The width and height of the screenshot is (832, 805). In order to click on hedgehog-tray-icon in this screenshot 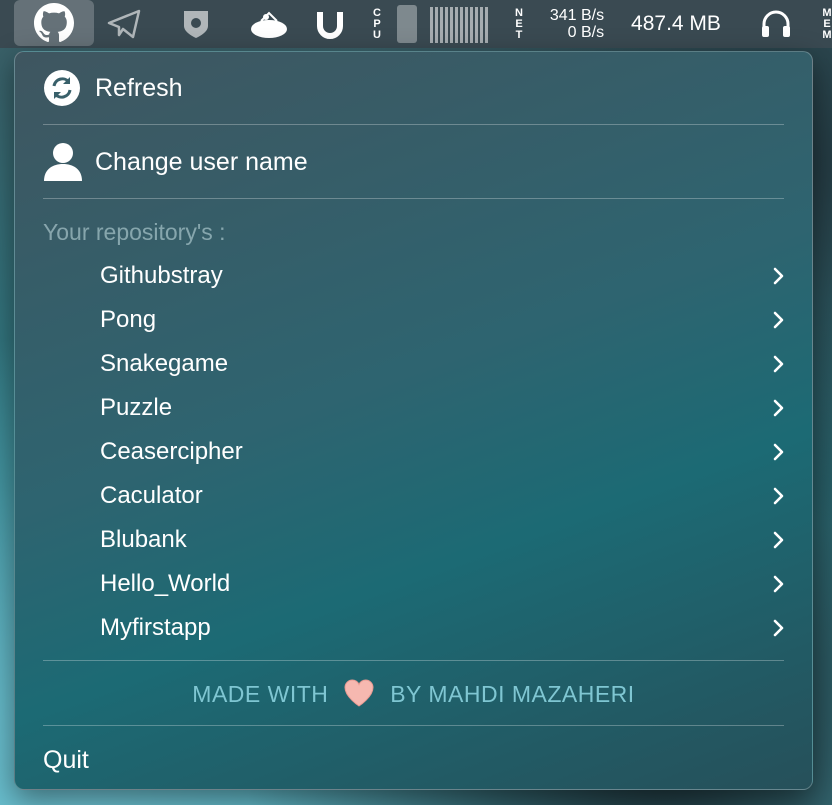, I will do `click(269, 24)`.